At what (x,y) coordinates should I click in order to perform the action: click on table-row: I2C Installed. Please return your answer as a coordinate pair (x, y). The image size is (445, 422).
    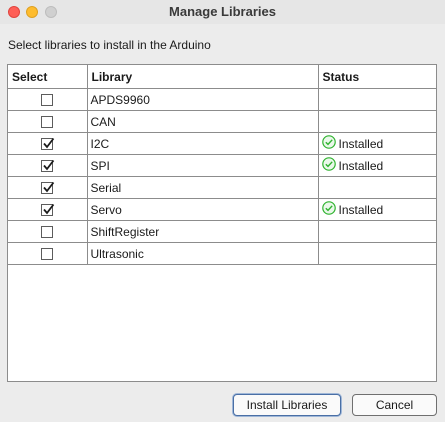
    Looking at the image, I should click on (222, 143).